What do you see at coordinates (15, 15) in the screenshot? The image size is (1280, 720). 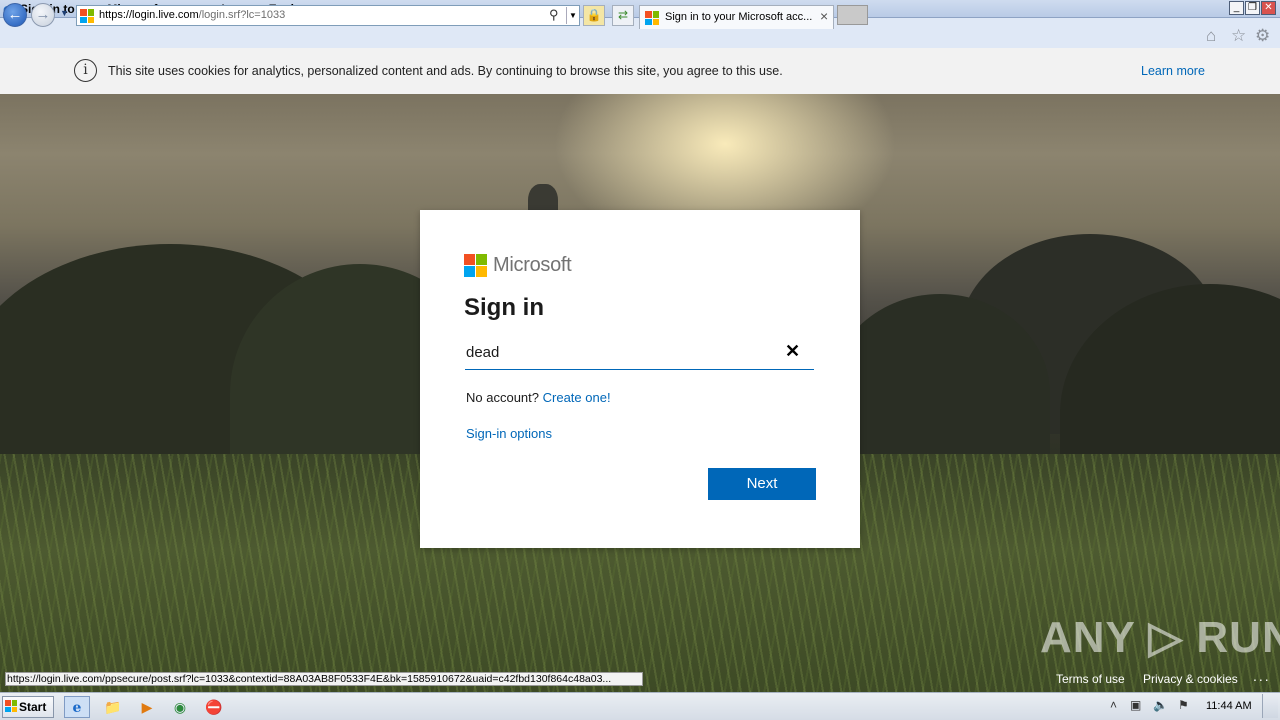 I see `back-arrow-icon: ←` at bounding box center [15, 15].